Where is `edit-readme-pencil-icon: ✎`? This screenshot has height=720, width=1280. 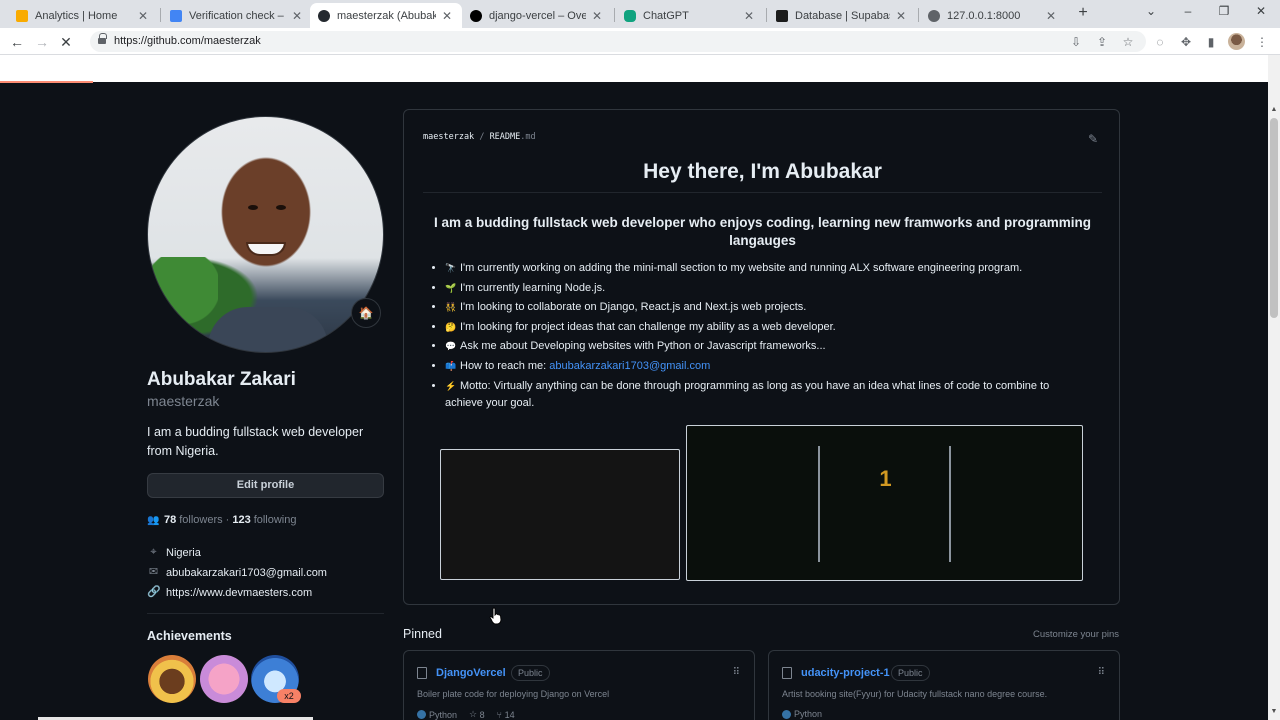 edit-readme-pencil-icon: ✎ is located at coordinates (1093, 139).